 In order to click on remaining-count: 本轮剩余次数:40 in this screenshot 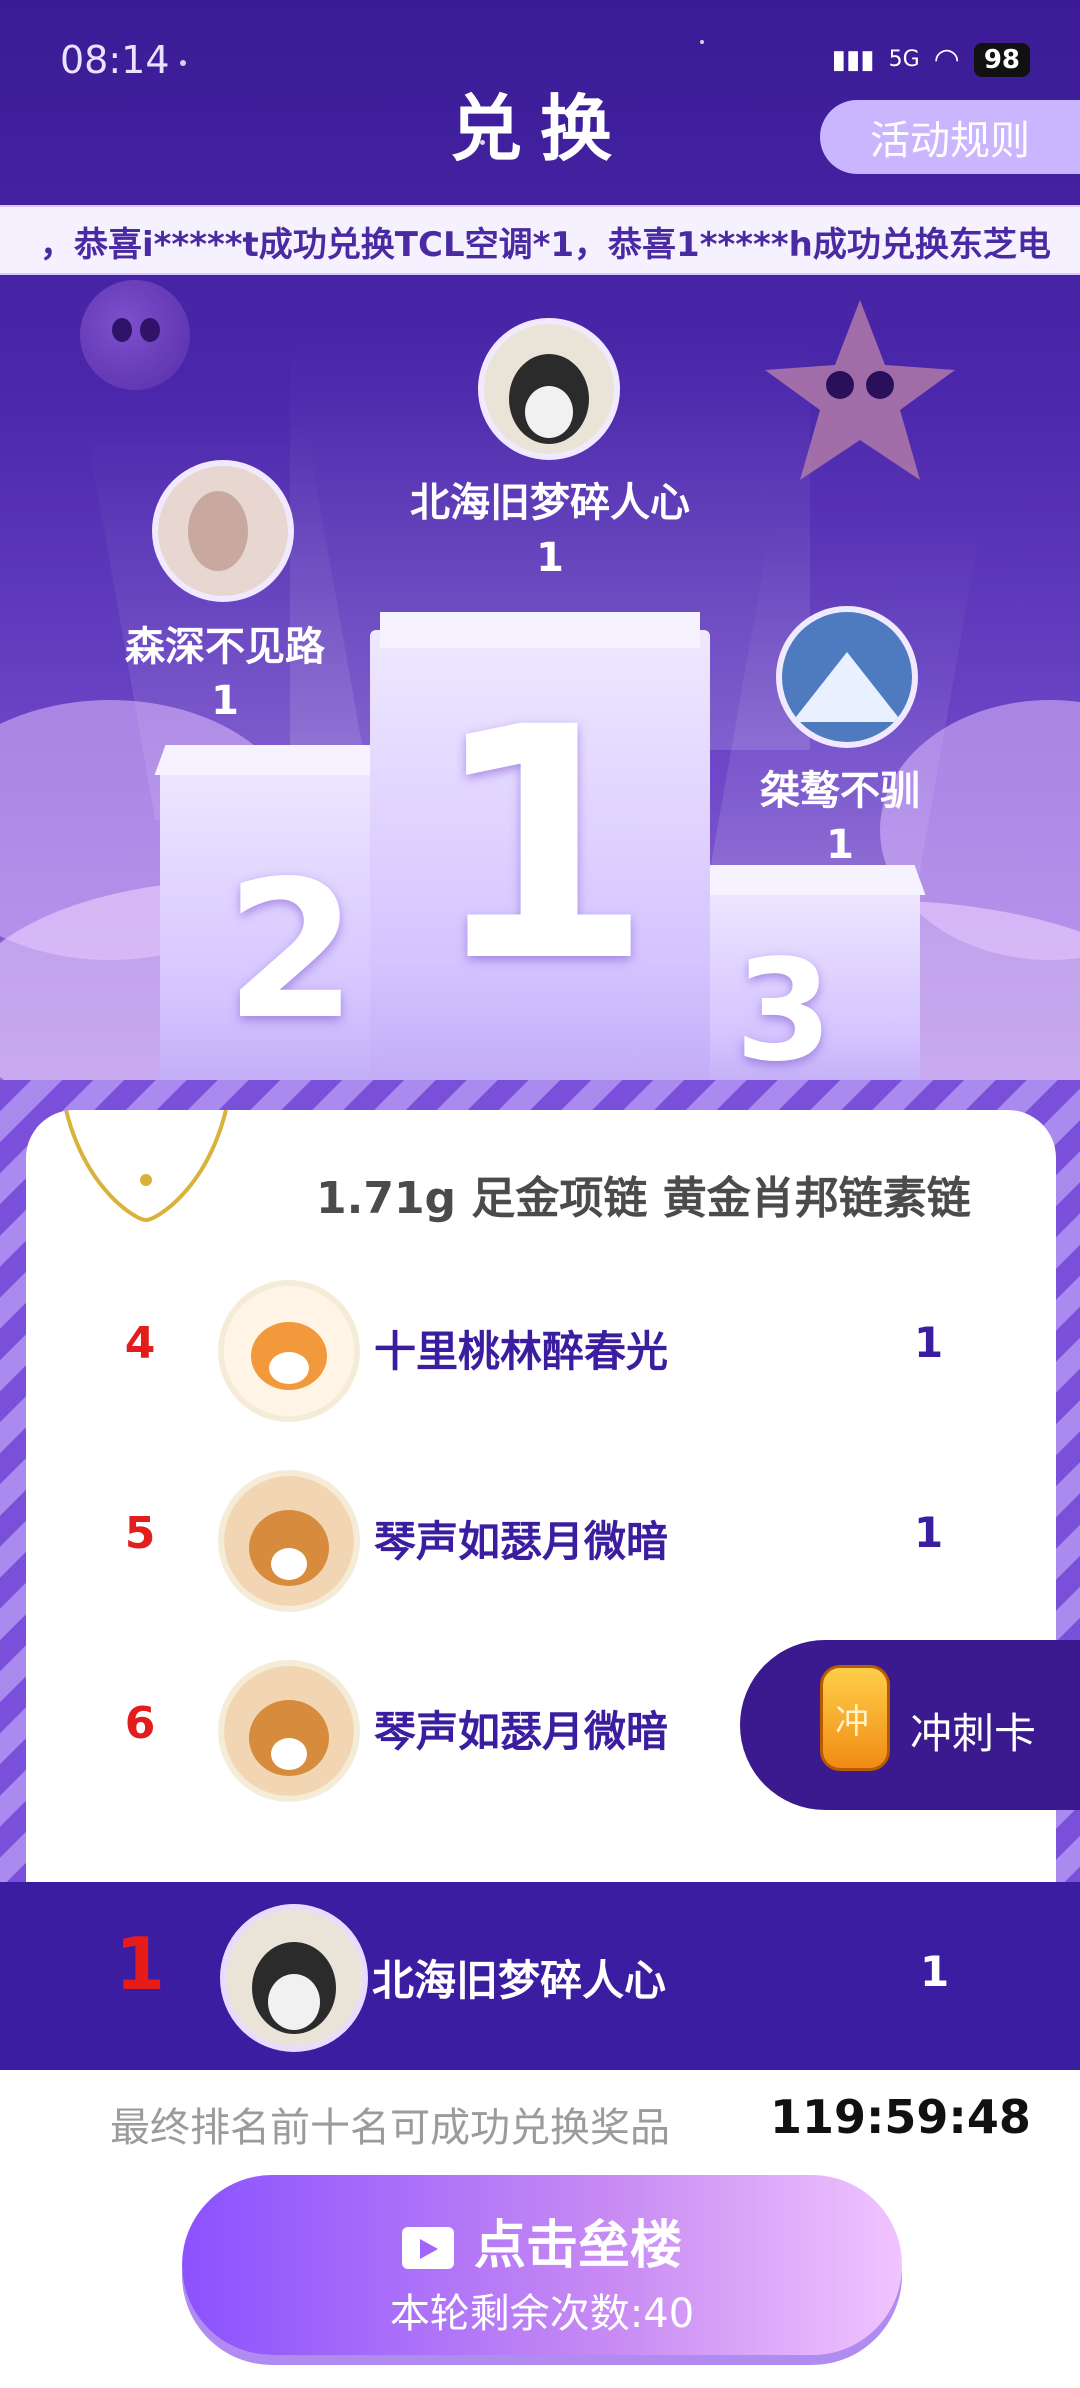, I will do `click(542, 2314)`.